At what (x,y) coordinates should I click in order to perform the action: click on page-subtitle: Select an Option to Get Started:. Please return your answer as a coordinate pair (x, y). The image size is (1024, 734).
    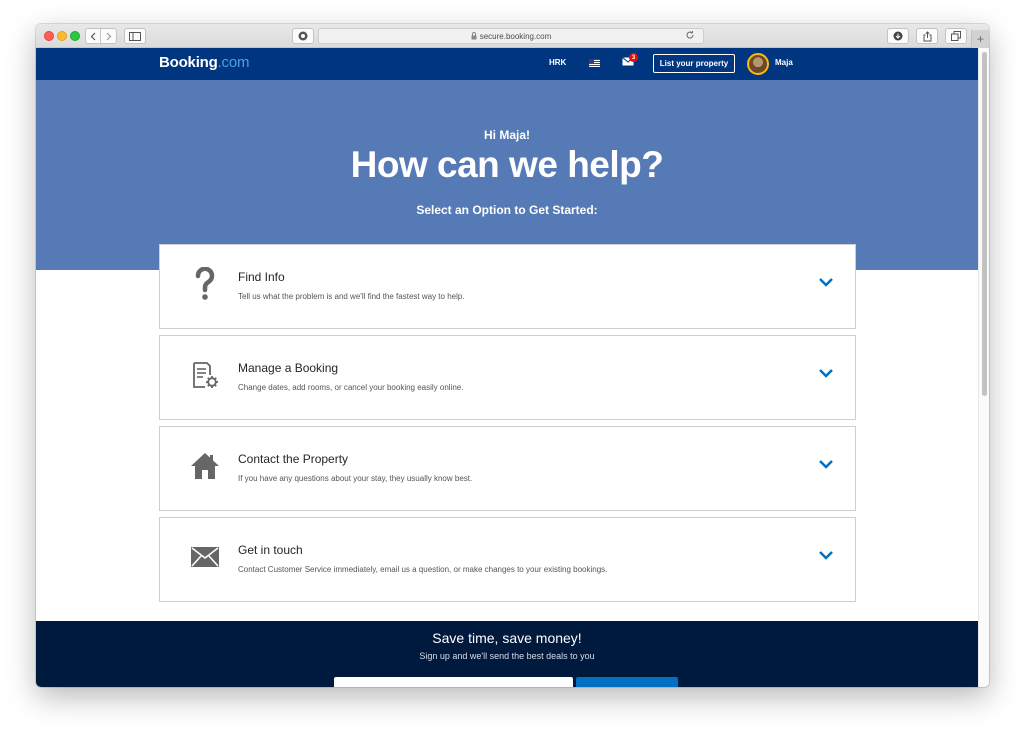
    Looking at the image, I should click on (507, 210).